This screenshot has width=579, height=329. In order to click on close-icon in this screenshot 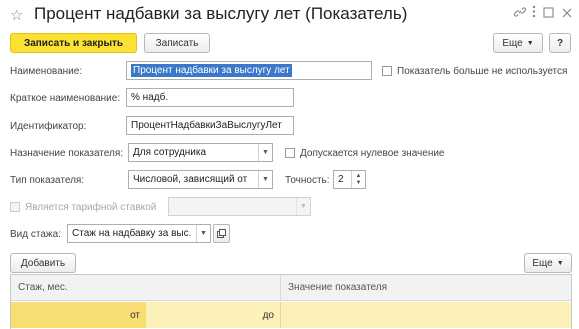, I will do `click(567, 13)`.